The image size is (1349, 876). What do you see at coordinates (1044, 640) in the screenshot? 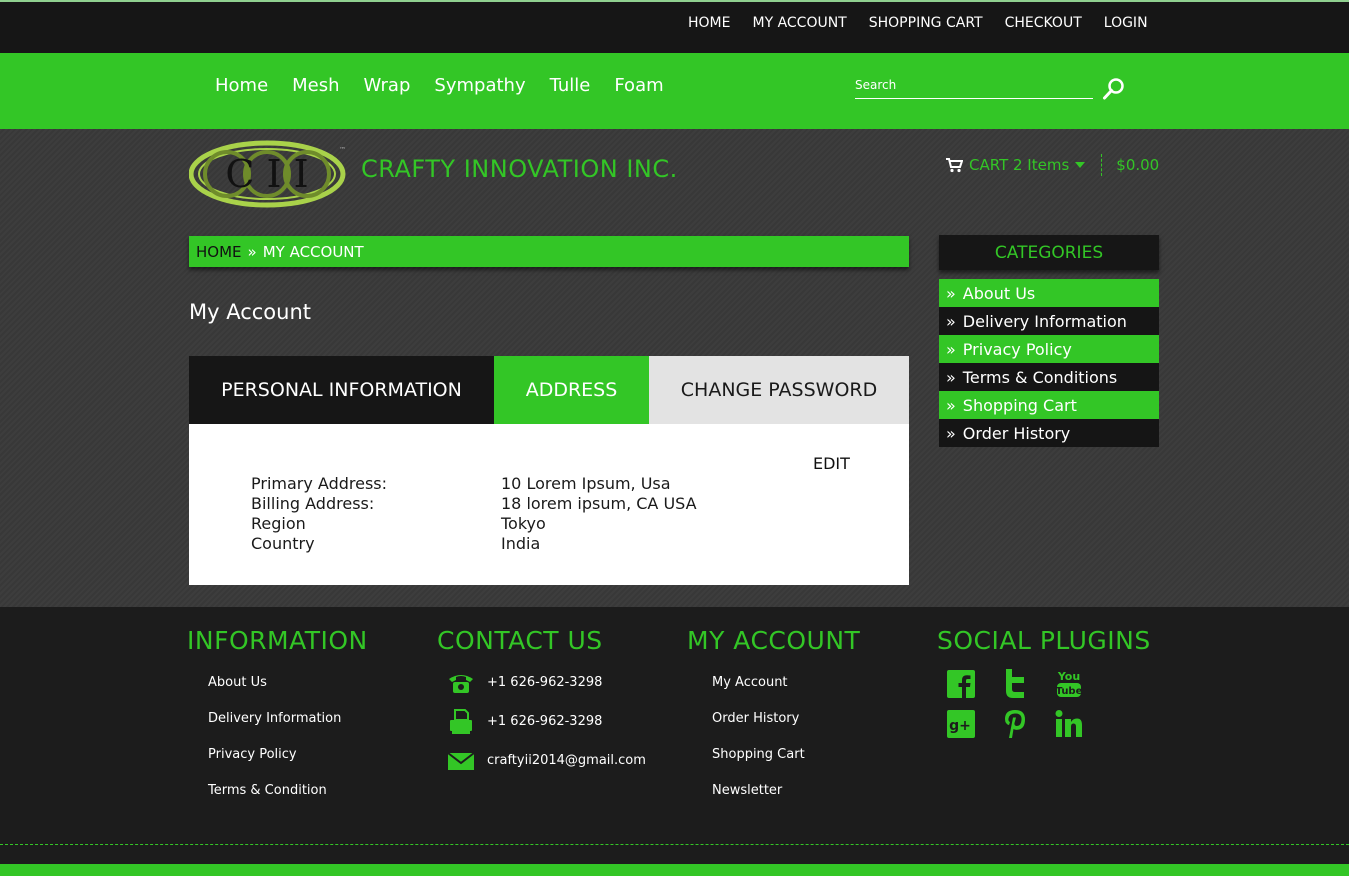
I see `footer-heading: SOCIAL PLUGINS` at bounding box center [1044, 640].